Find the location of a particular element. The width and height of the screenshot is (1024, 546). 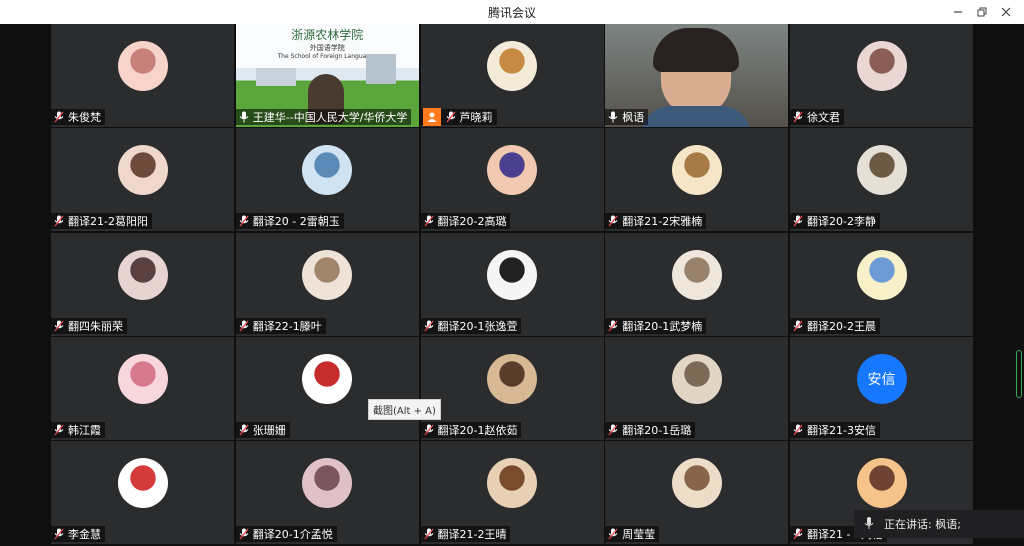

person-hair is located at coordinates (696, 50).